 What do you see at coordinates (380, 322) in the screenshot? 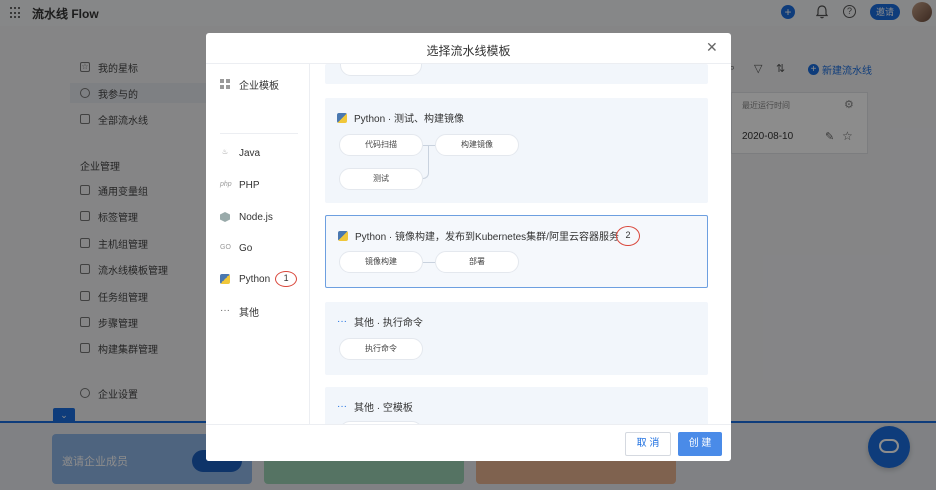
I see `template-title: ··· 其他 · 执行命令` at bounding box center [380, 322].